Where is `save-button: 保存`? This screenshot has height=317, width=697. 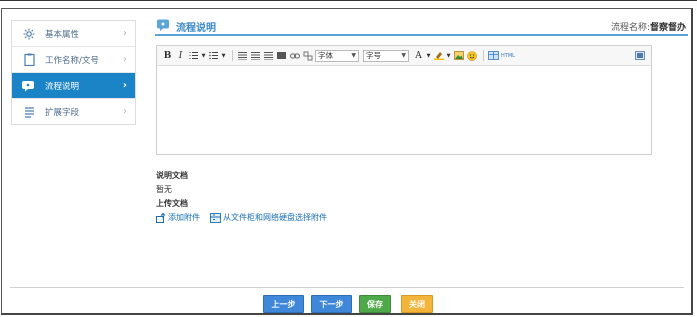 save-button: 保存 is located at coordinates (375, 304).